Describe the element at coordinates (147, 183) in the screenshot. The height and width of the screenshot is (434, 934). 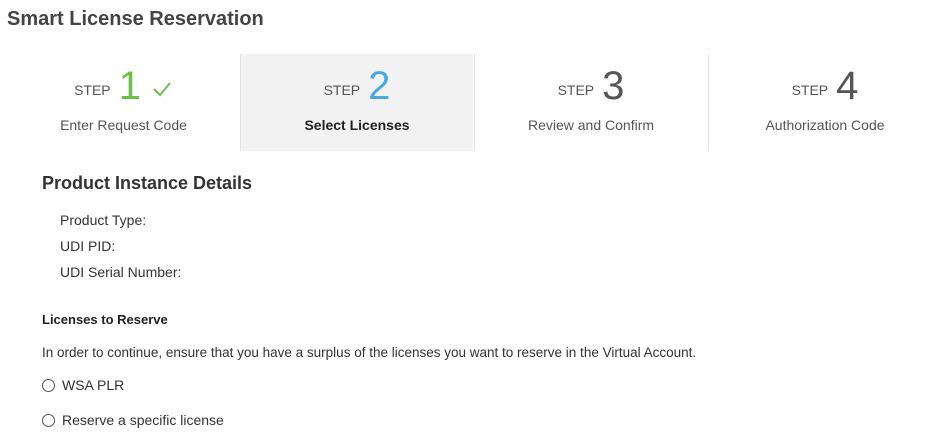
I see `product-details-heading: Product Instance Details` at that location.